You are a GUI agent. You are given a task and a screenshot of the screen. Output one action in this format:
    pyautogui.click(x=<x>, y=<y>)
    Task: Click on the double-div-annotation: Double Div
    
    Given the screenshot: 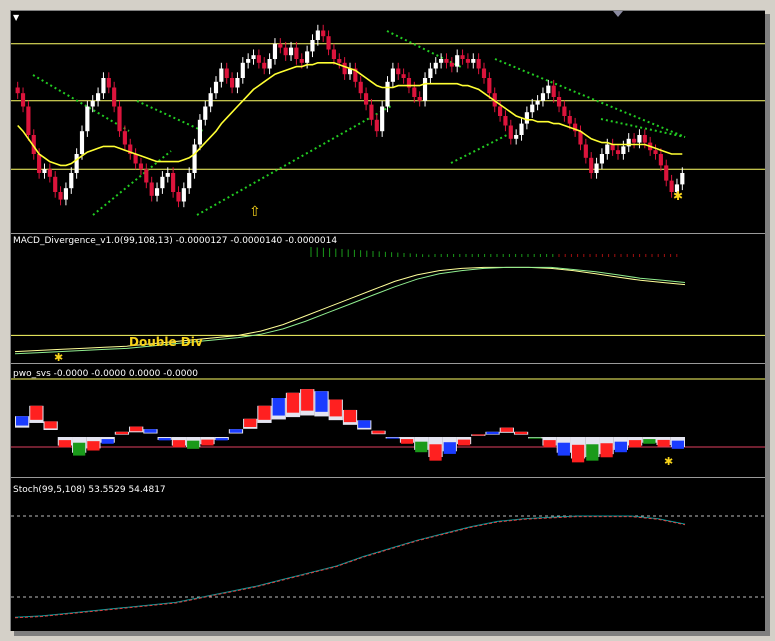 What is the action you would take?
    pyautogui.click(x=166, y=342)
    